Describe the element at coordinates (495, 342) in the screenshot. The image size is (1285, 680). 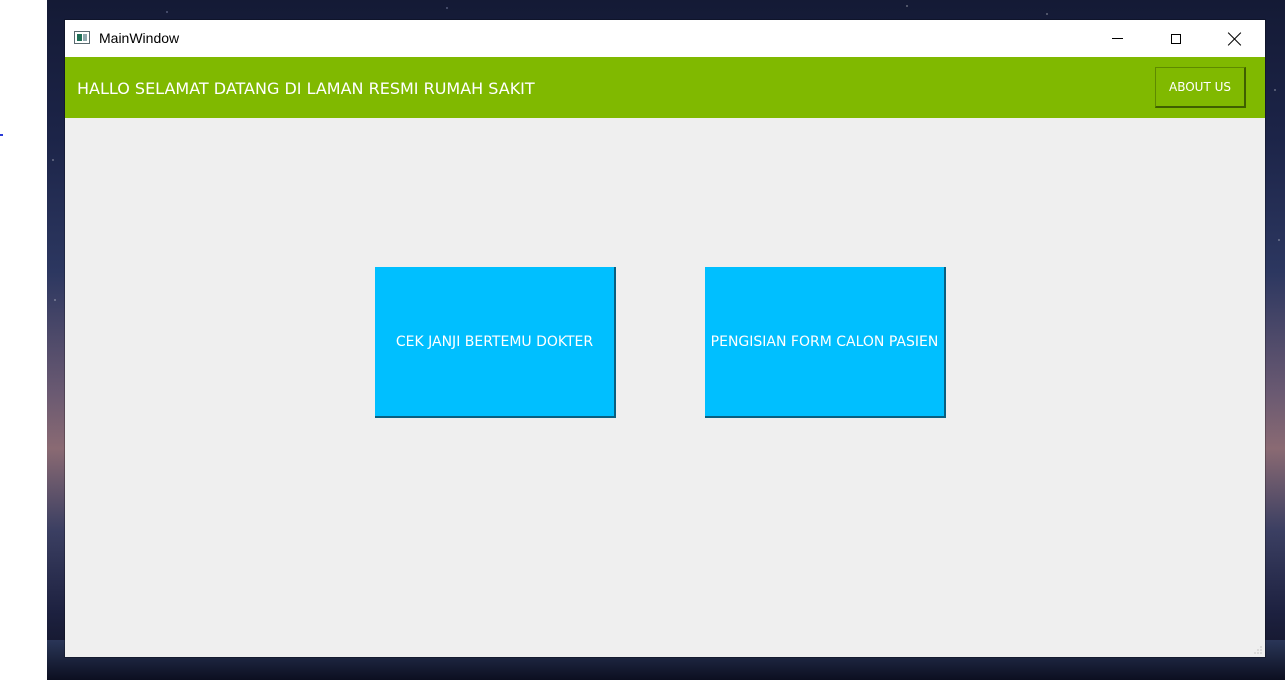
I see `check-appointment-button: CEK JANJI BERTEMU DOKTER` at that location.